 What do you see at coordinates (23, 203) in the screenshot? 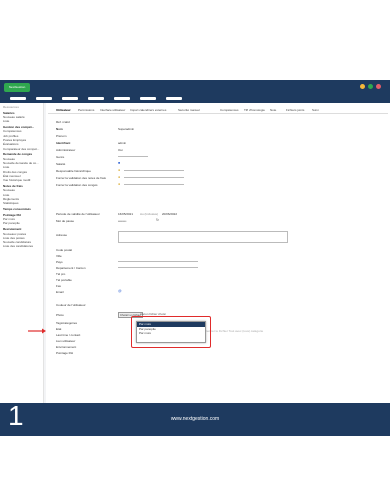
I see `sidebar-item: Statistiques` at bounding box center [23, 203].